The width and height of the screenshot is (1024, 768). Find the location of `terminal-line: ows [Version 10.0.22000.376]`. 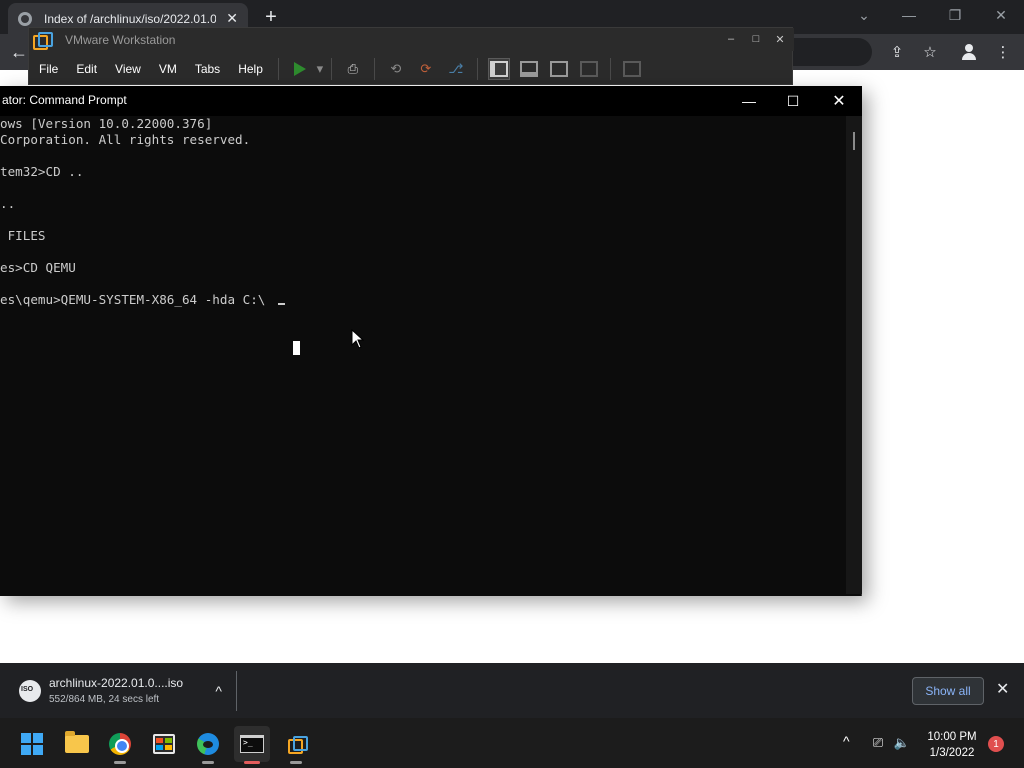

terminal-line: ows [Version 10.0.22000.376] is located at coordinates (106, 123).